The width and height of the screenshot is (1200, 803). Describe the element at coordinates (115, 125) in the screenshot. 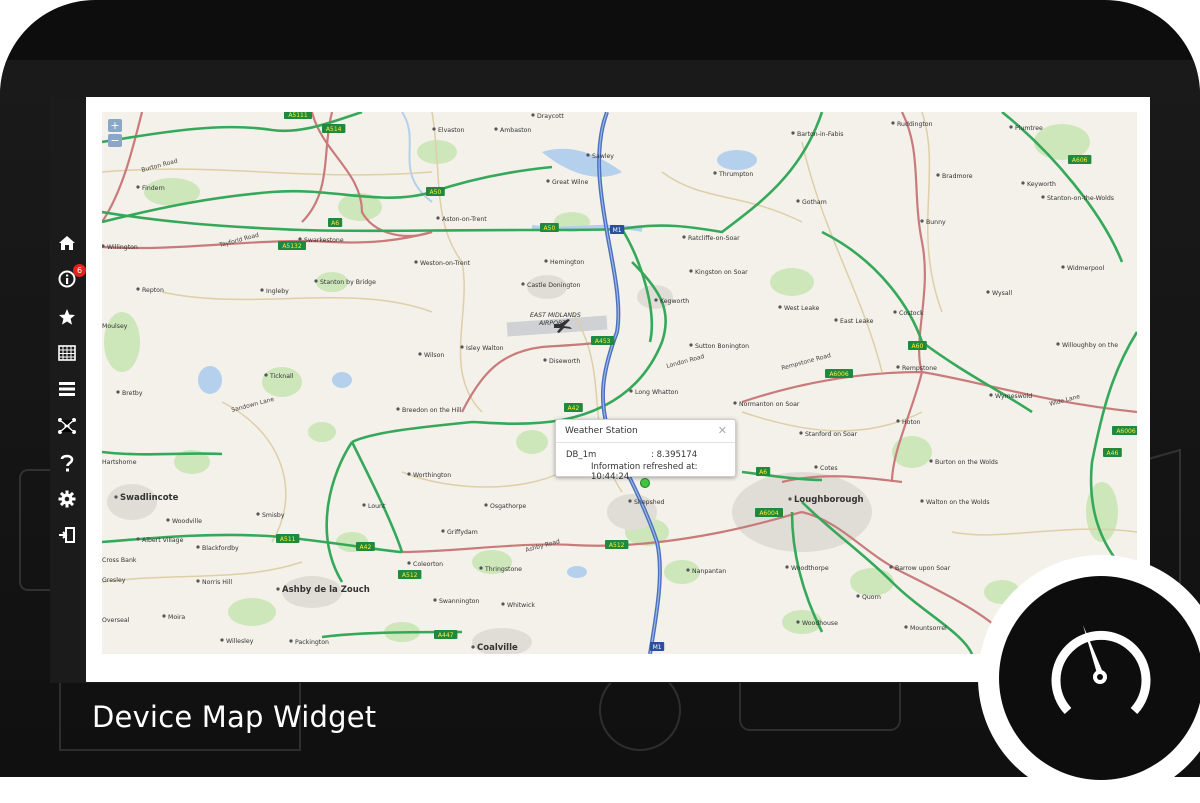

I see `zoom-in-button: +` at that location.